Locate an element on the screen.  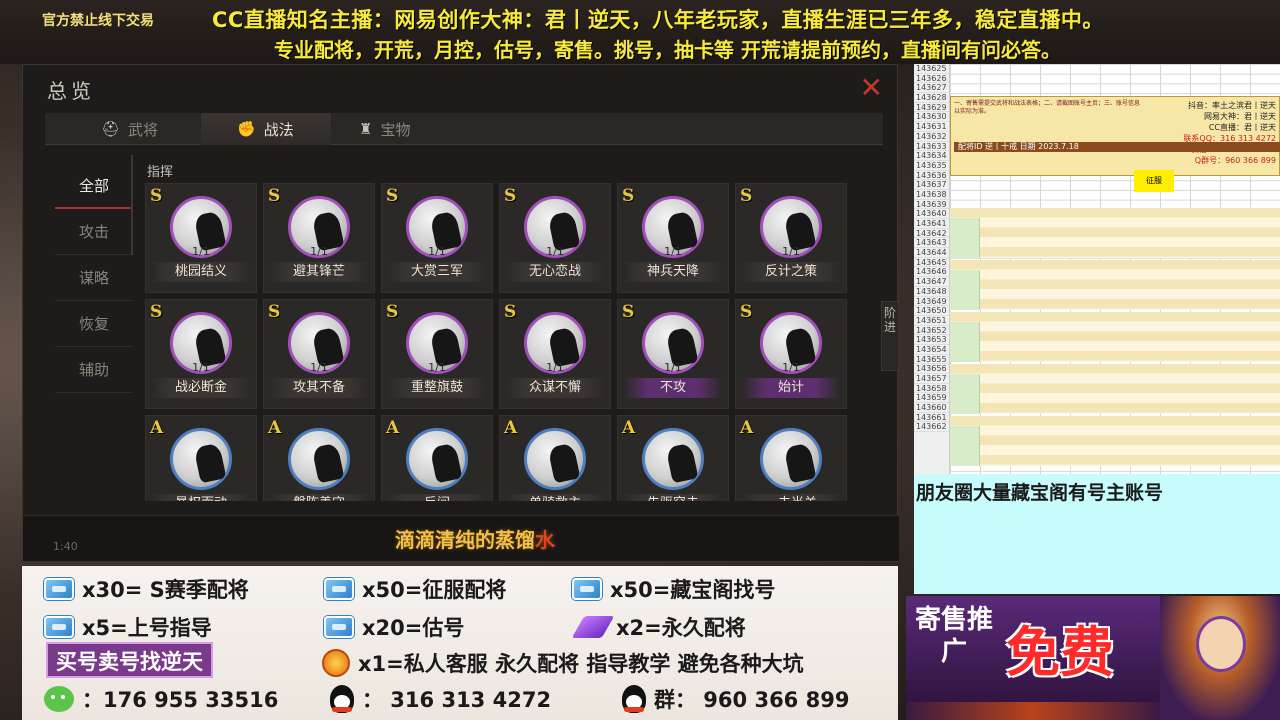
skill-card: A 先驱突击 is located at coordinates (673, 458).